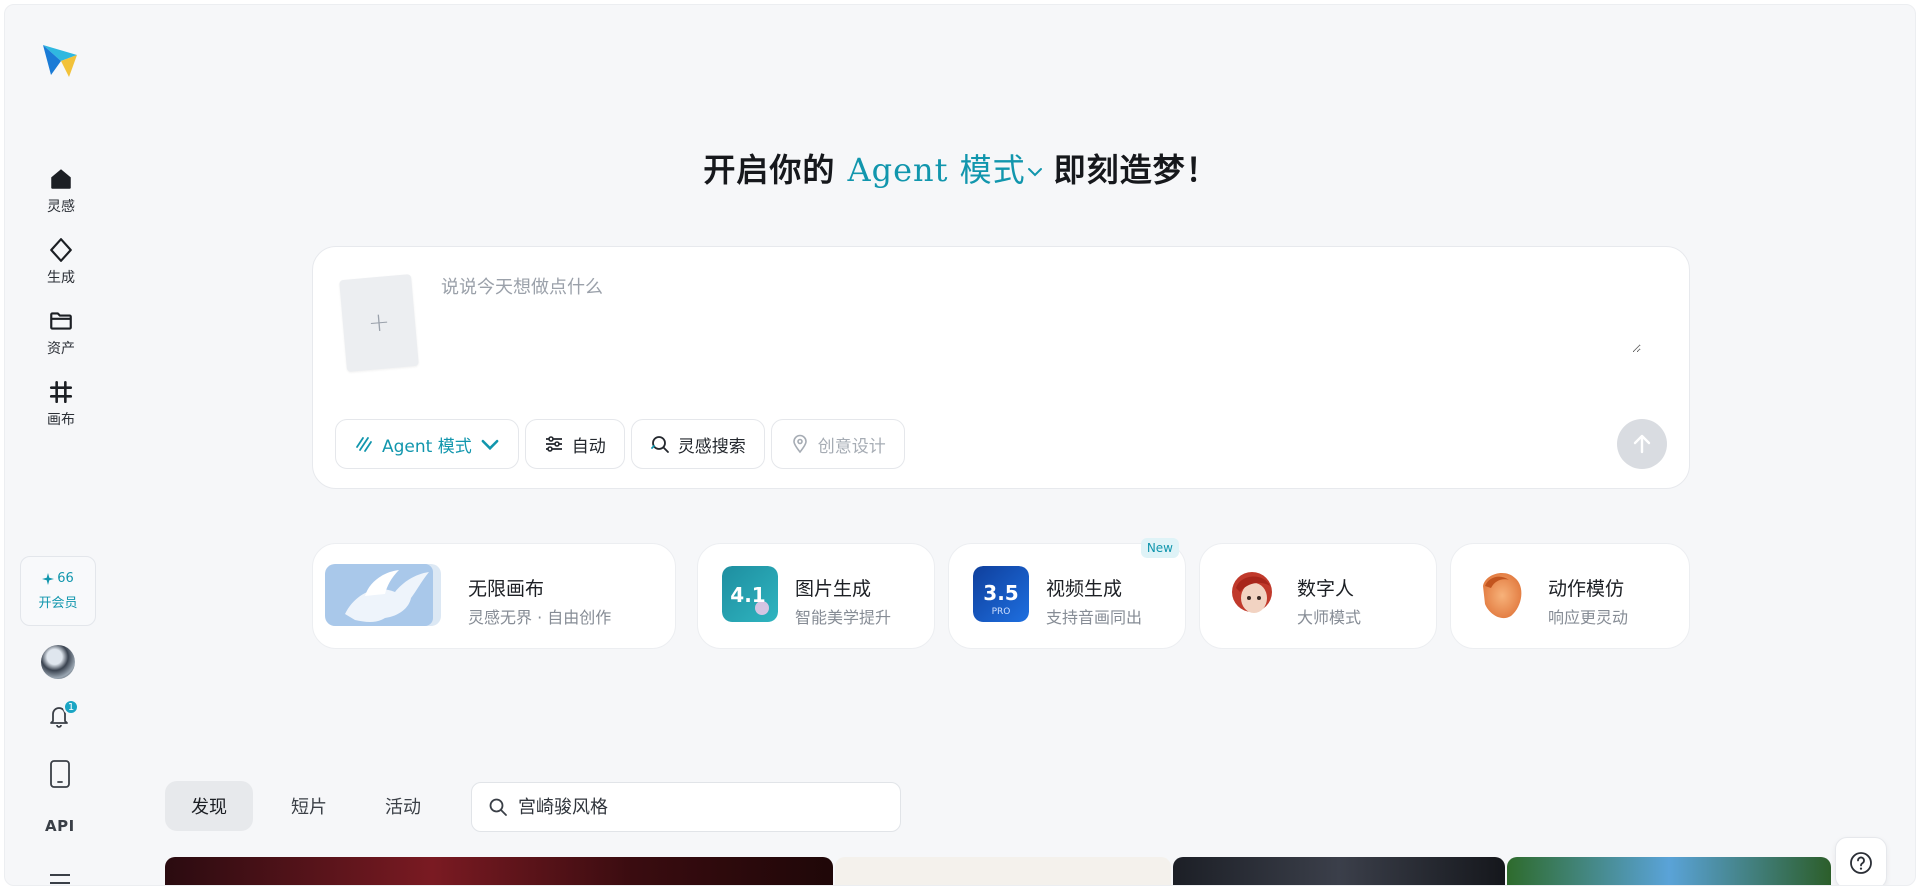  I want to click on help-button, so click(1861, 861).